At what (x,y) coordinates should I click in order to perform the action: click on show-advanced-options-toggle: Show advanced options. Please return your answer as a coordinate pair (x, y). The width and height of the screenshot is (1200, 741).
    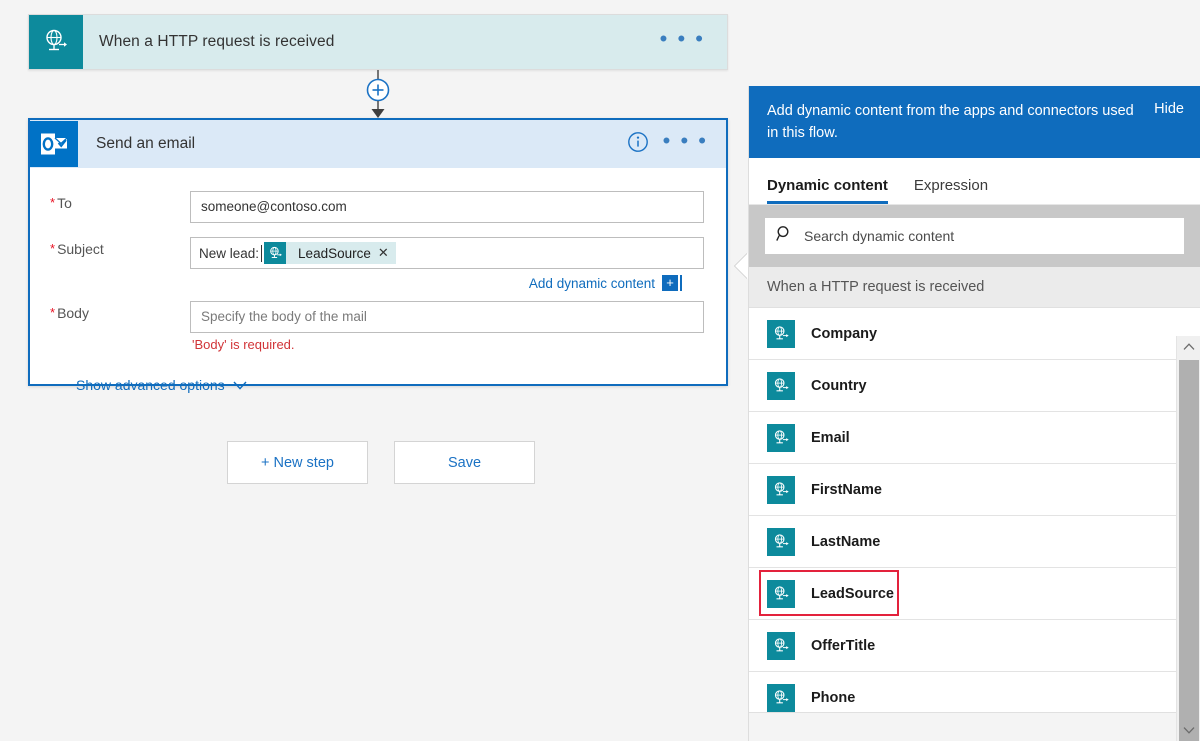
    Looking at the image, I should click on (161, 385).